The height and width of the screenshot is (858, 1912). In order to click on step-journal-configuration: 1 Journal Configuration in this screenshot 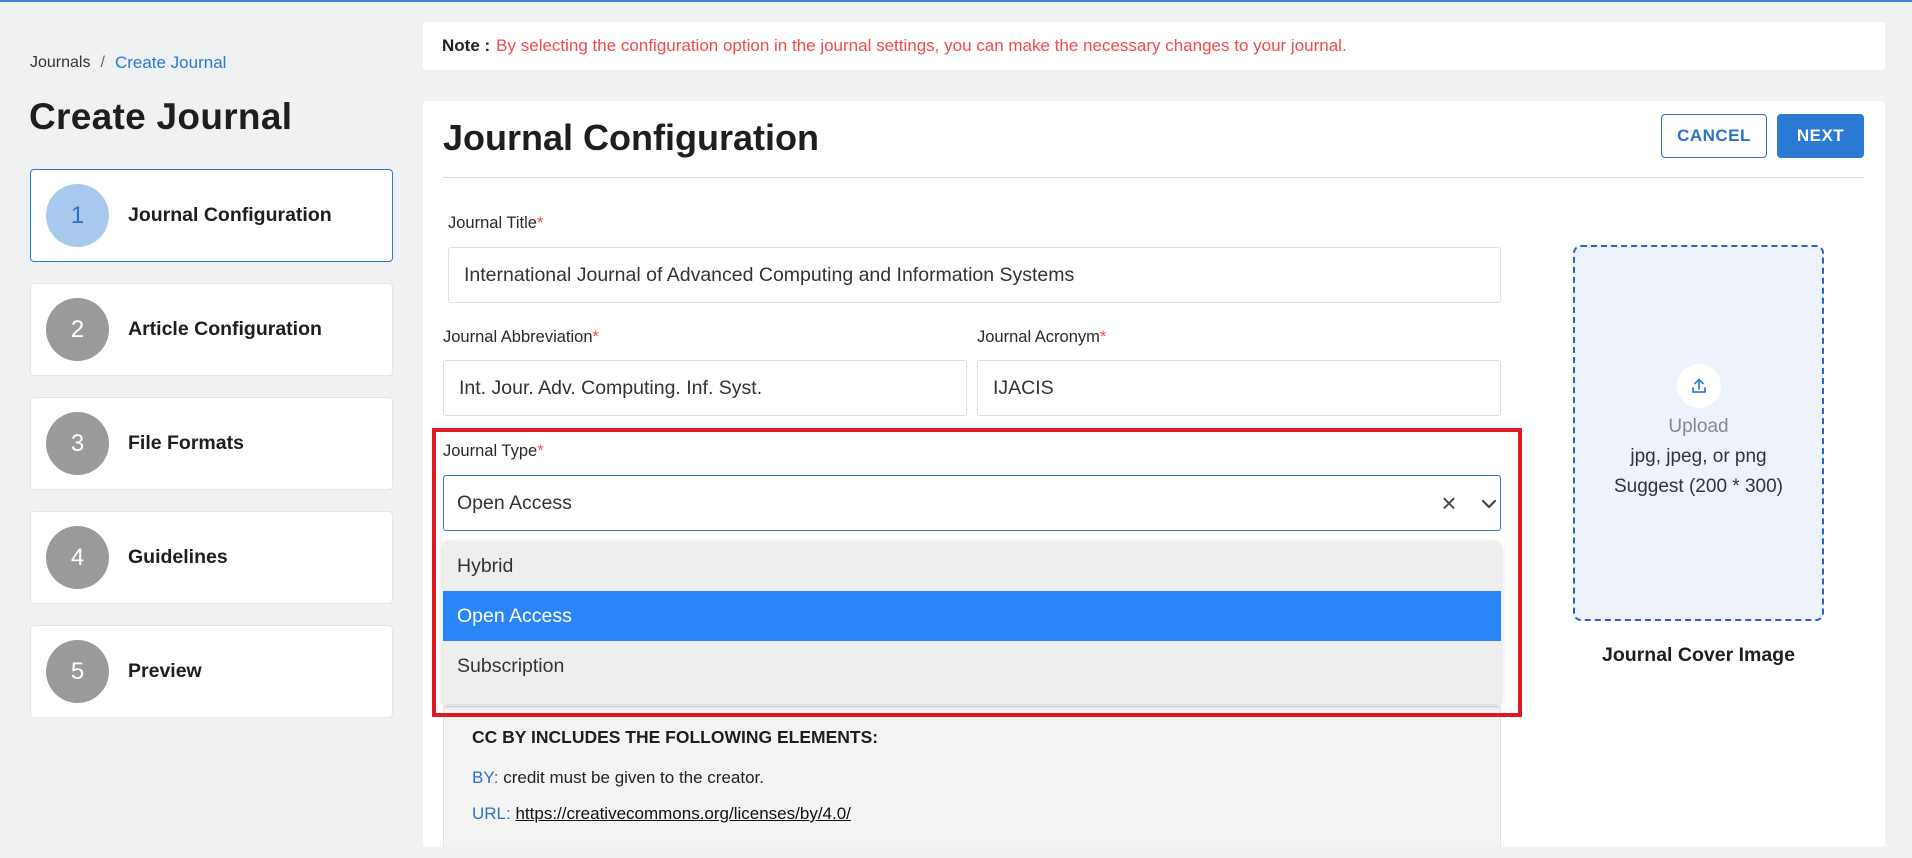, I will do `click(211, 215)`.